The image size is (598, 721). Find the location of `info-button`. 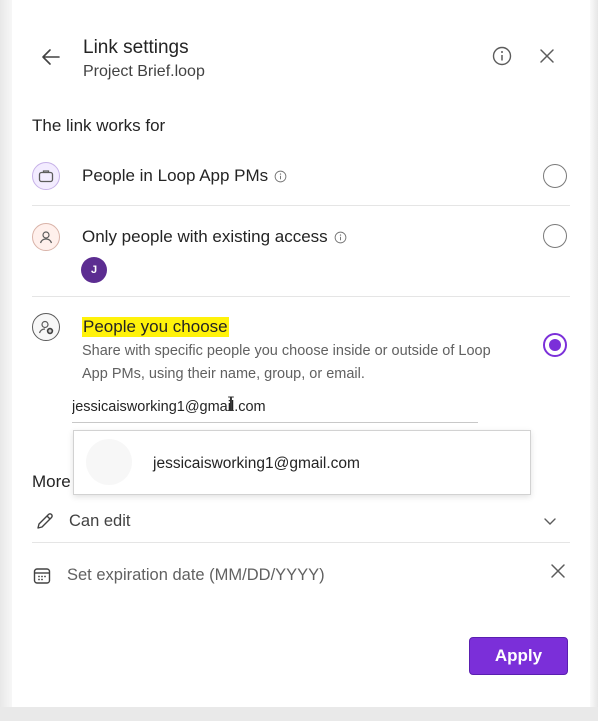

info-button is located at coordinates (502, 56).